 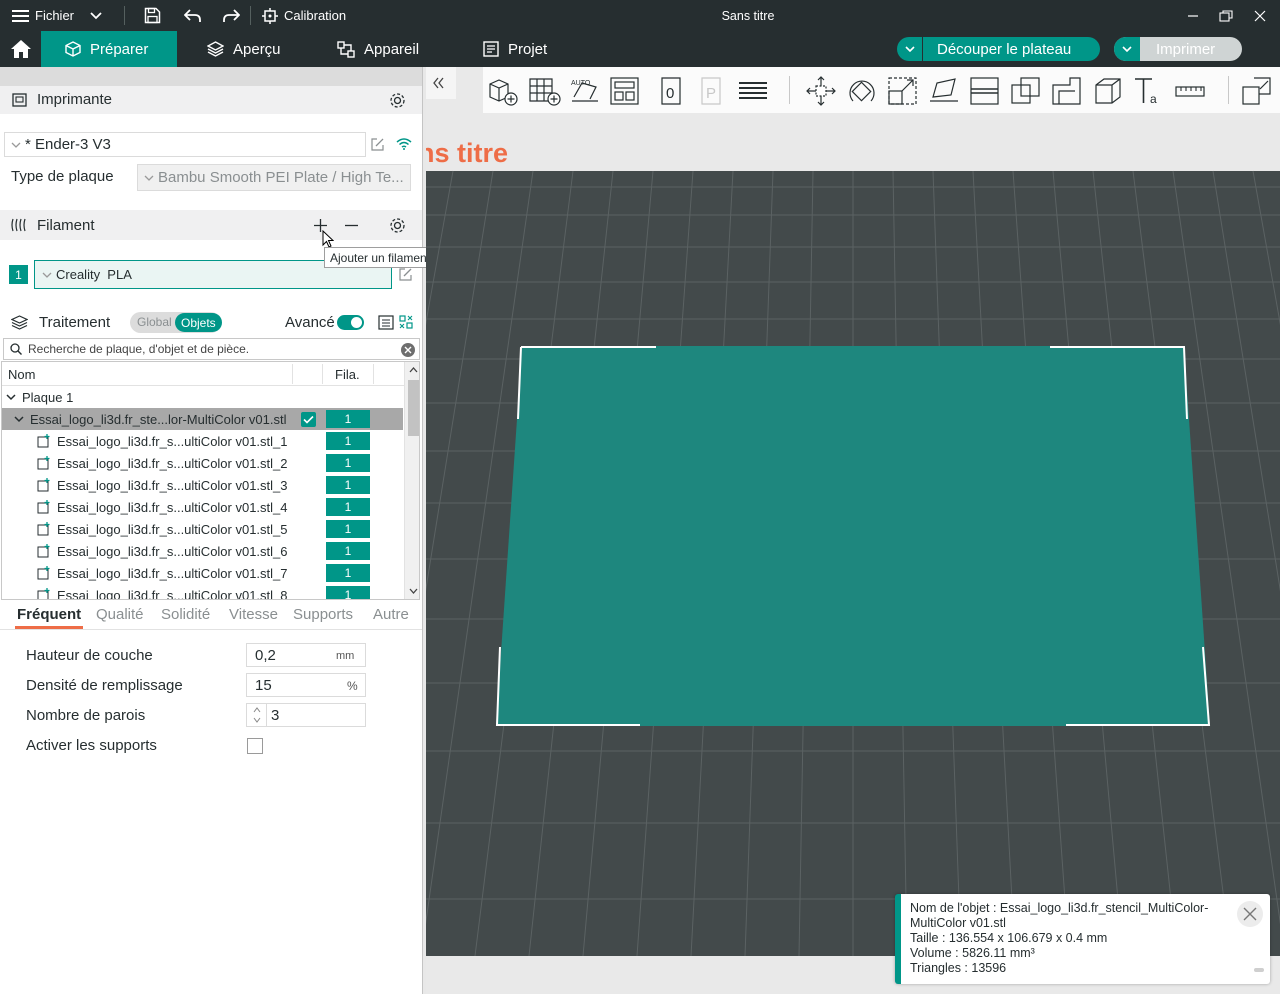 I want to click on tab-preview: Aperçu, so click(x=244, y=49).